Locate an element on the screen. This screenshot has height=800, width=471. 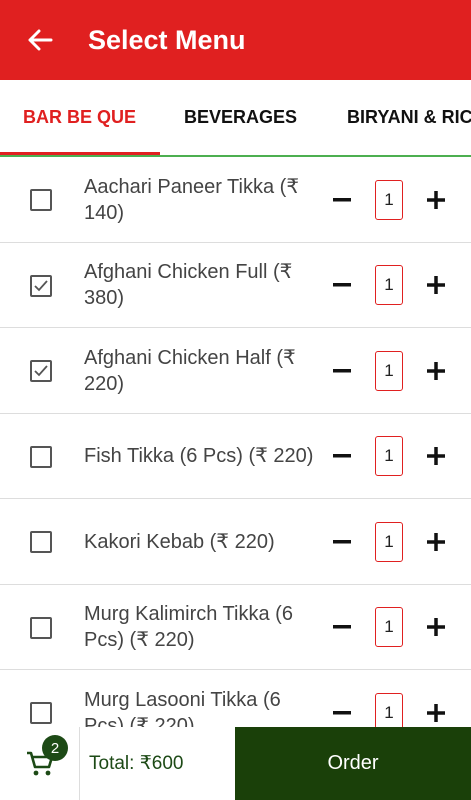
item-name: Aachari Paneer Tikka (₹ 140) is located at coordinates (192, 199).